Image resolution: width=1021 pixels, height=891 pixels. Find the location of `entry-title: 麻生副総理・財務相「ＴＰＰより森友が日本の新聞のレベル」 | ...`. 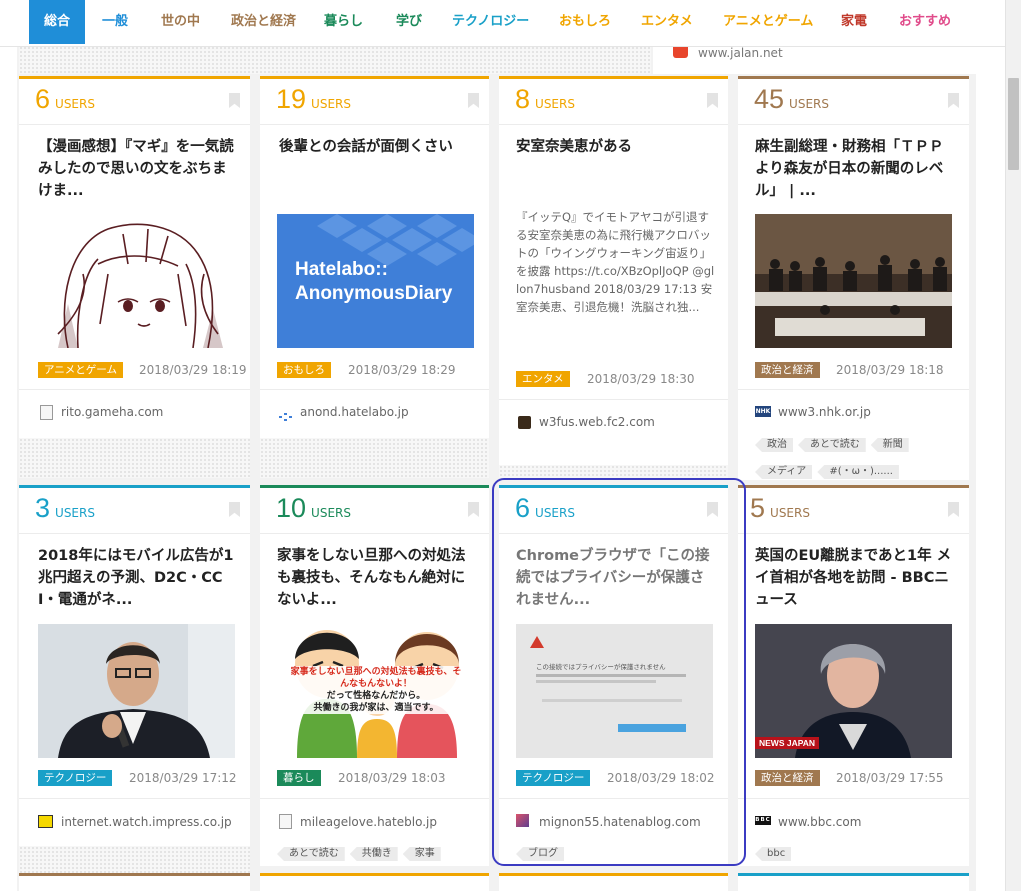

entry-title: 麻生副総理・財務相「ＴＰＰより森友が日本の新聞のレベル」 | ... is located at coordinates (855, 169).